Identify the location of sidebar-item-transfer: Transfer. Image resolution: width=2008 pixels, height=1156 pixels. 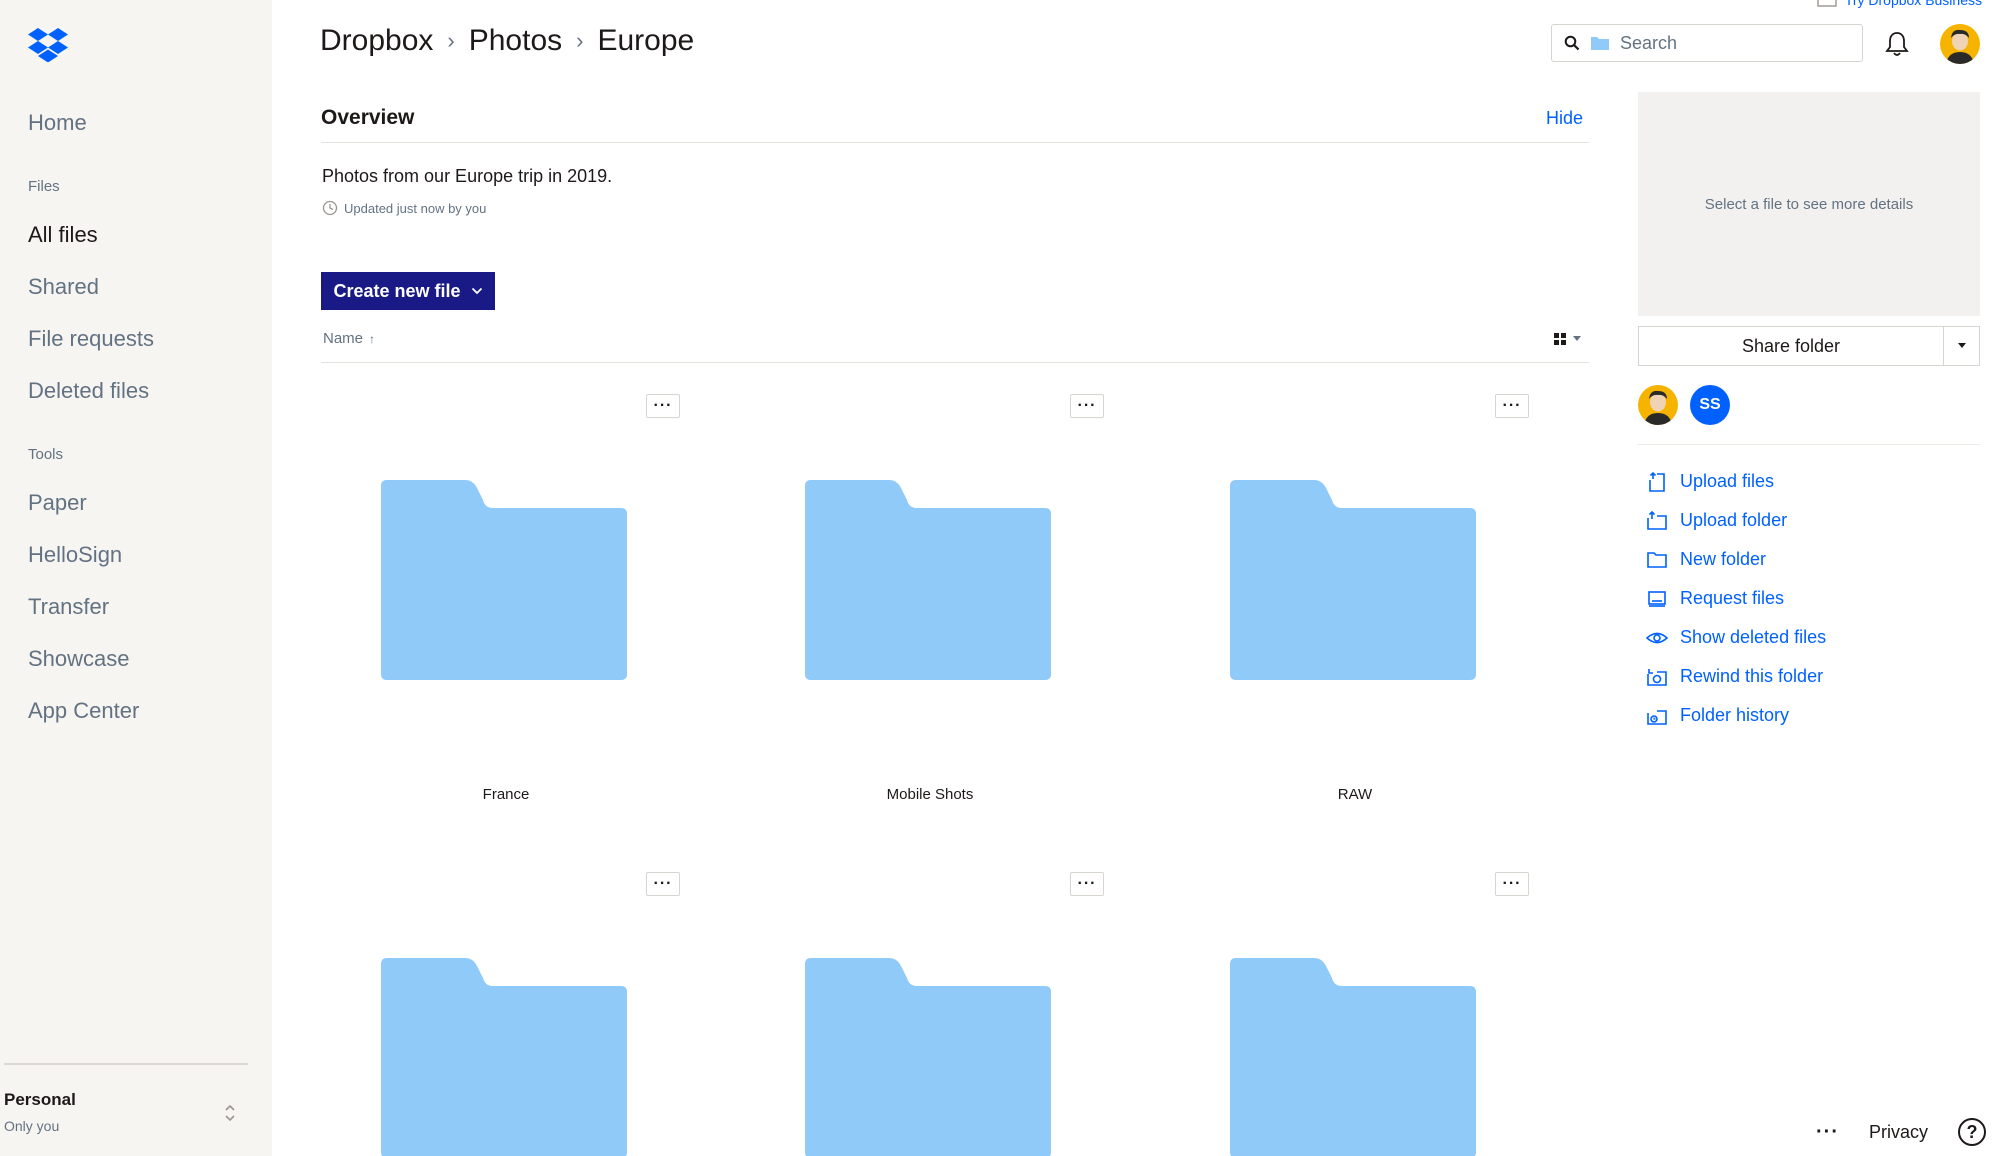
(68, 607).